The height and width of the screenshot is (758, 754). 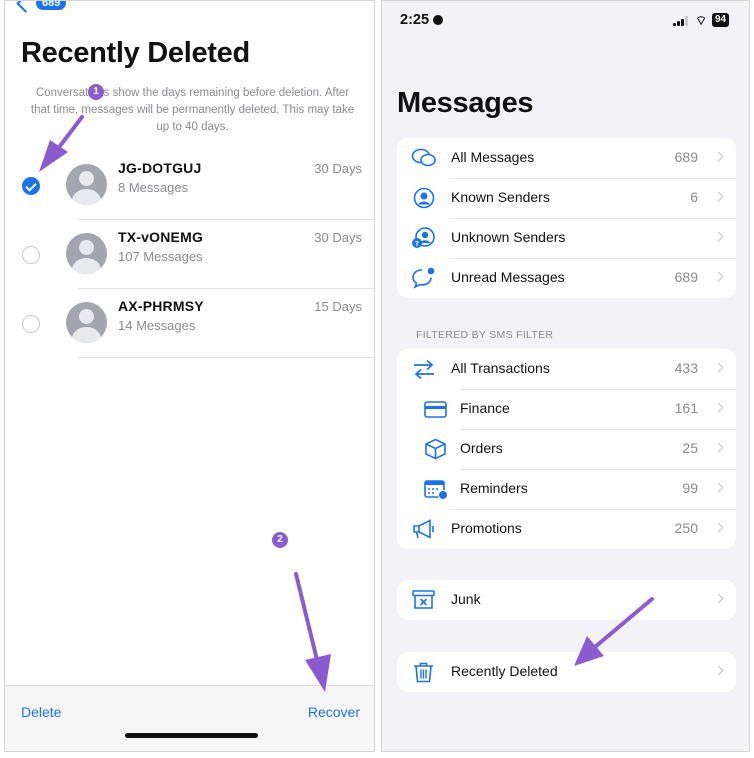 What do you see at coordinates (566, 198) in the screenshot?
I see `filter-known-senders: Known Senders 6` at bounding box center [566, 198].